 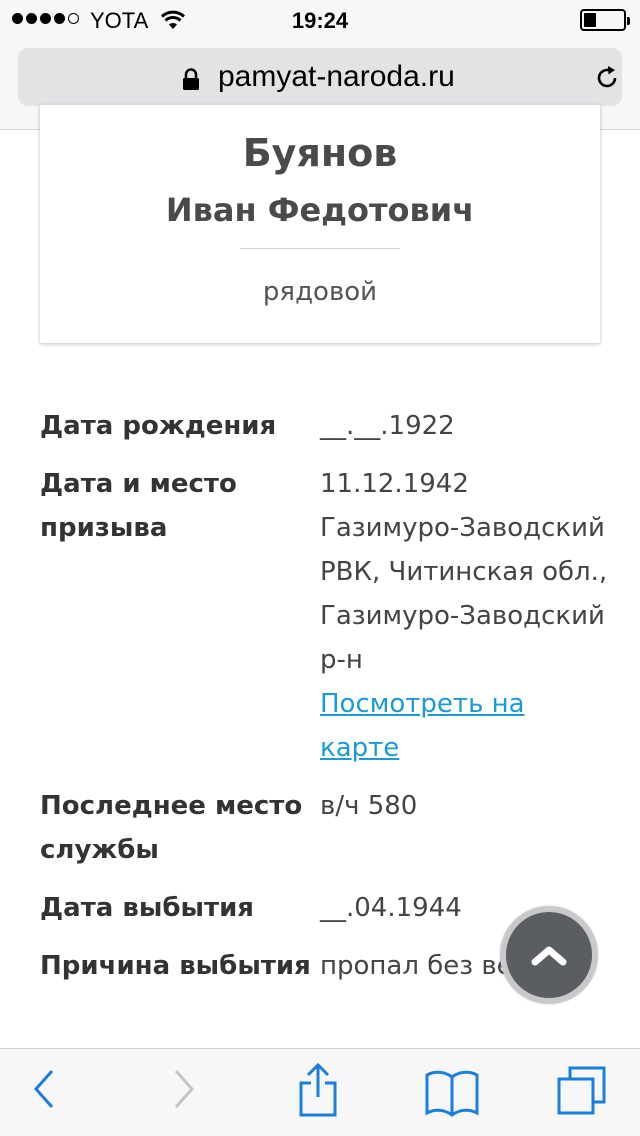 I want to click on browser-toolbar, so click(x=320, y=1092).